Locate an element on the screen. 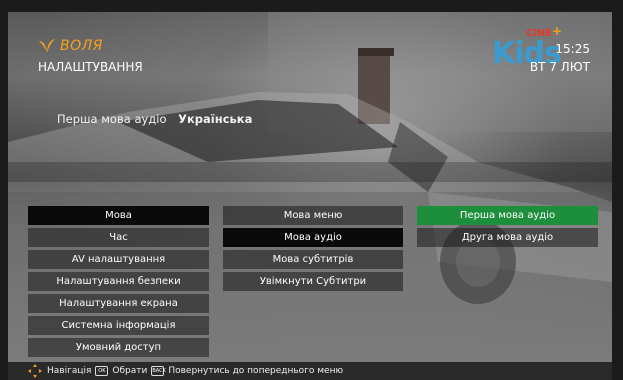  menu-item-time: Час is located at coordinates (118, 237).